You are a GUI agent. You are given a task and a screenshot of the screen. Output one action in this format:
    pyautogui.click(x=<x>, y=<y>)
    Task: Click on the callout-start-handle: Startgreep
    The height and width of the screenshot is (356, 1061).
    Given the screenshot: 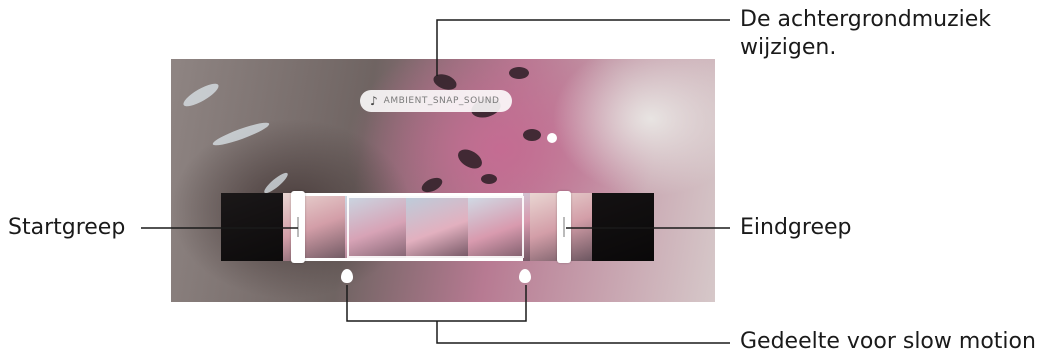 What is the action you would take?
    pyautogui.click(x=67, y=227)
    